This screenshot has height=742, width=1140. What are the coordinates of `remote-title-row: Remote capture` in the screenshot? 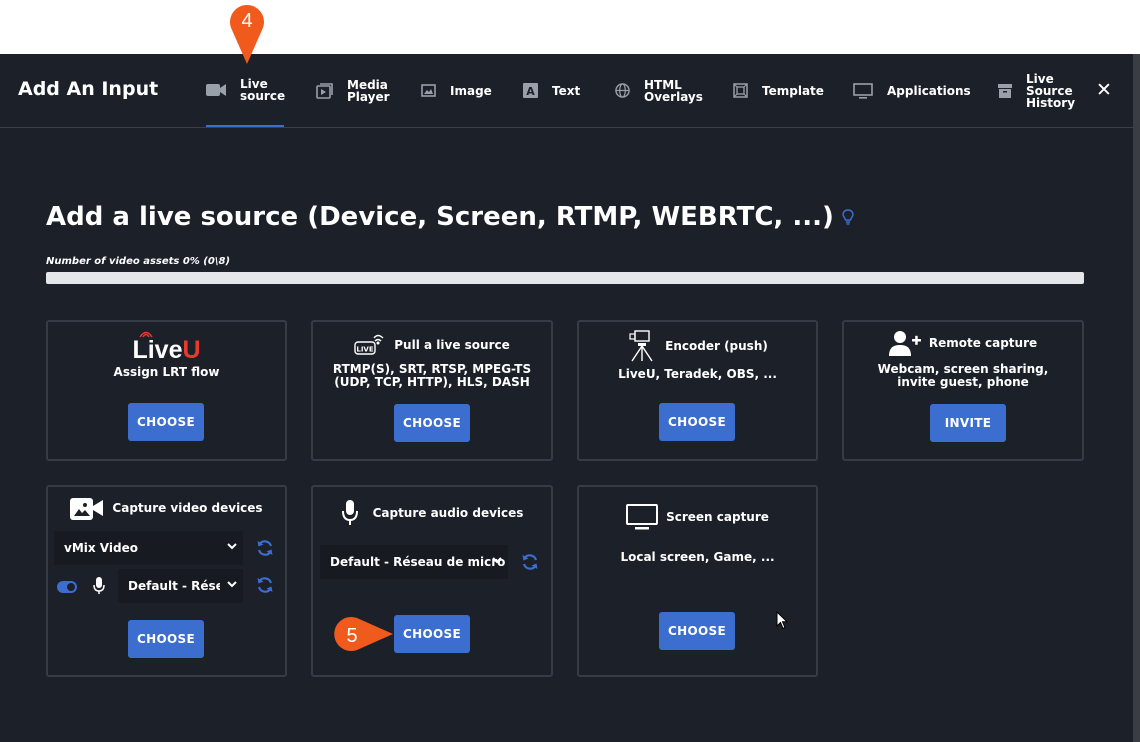 It's located at (963, 343).